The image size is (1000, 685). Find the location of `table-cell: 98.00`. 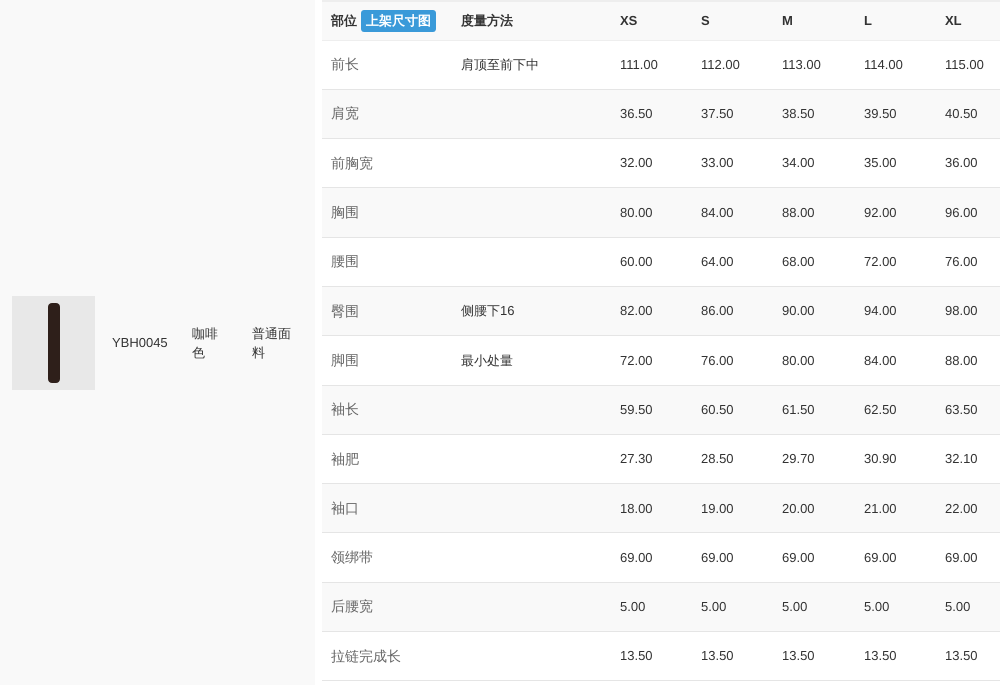

table-cell: 98.00 is located at coordinates (968, 311).